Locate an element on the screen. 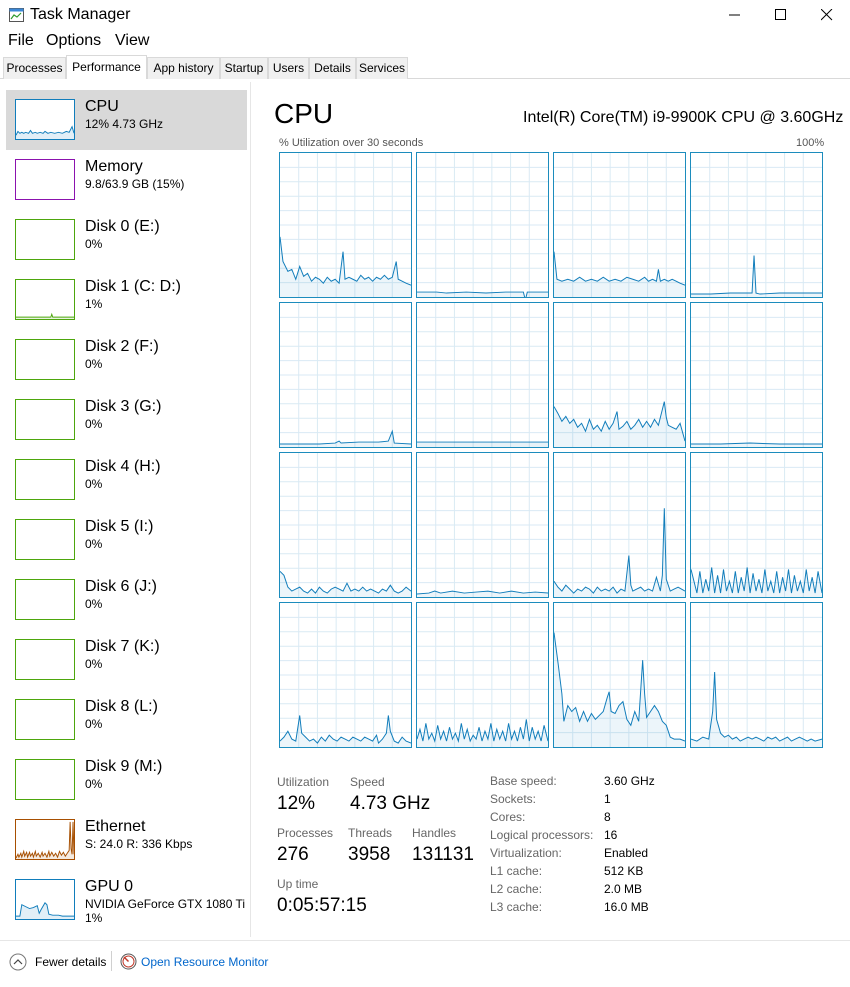 This screenshot has width=850, height=987. footer-divider is located at coordinates (425, 940).